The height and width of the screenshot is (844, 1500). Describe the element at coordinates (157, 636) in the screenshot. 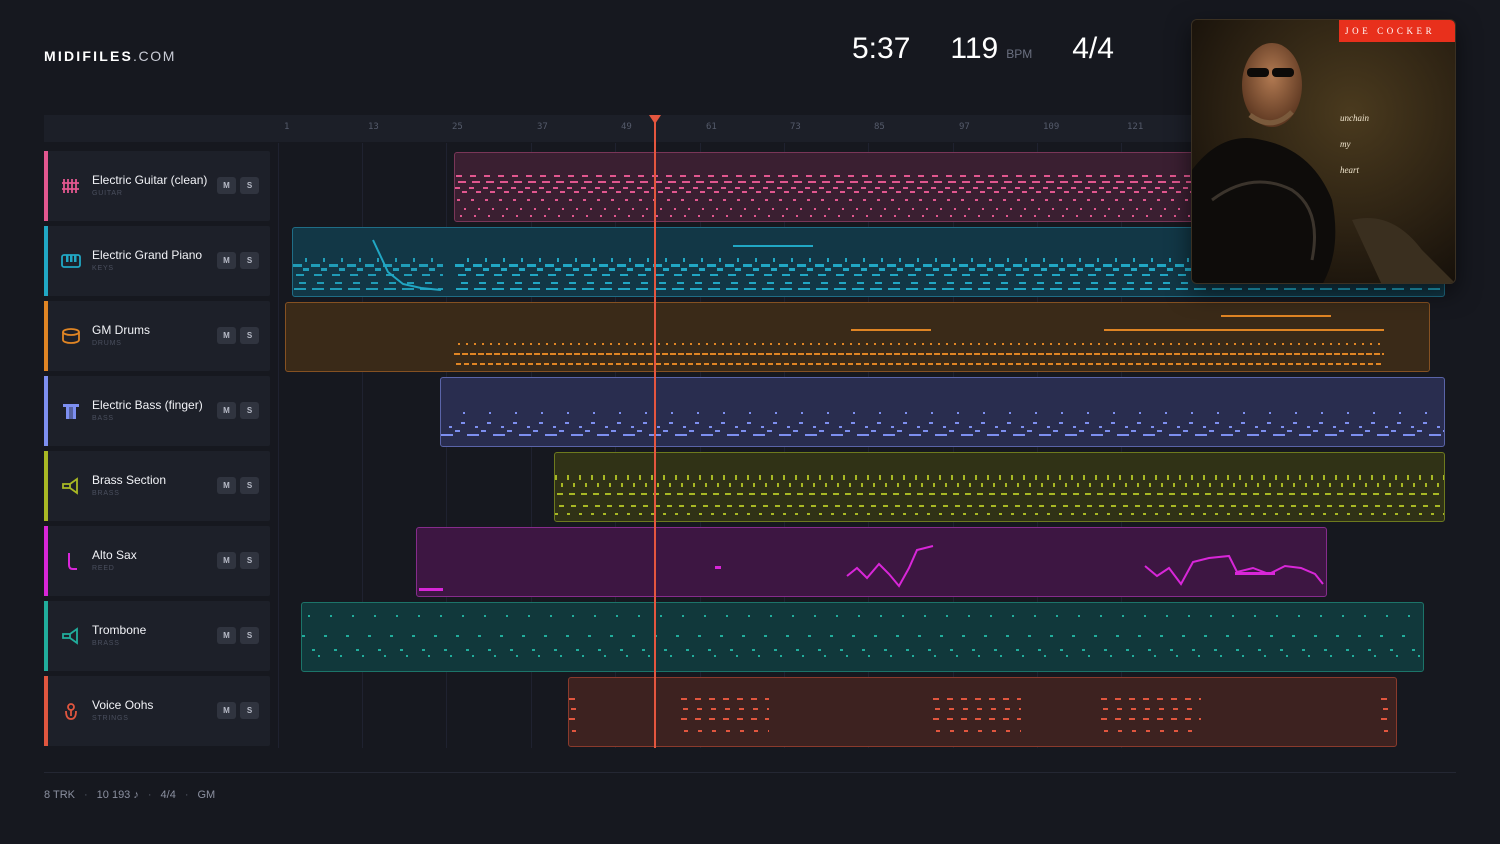

I see `track-header-trombone: Trombone BRASS M S` at that location.